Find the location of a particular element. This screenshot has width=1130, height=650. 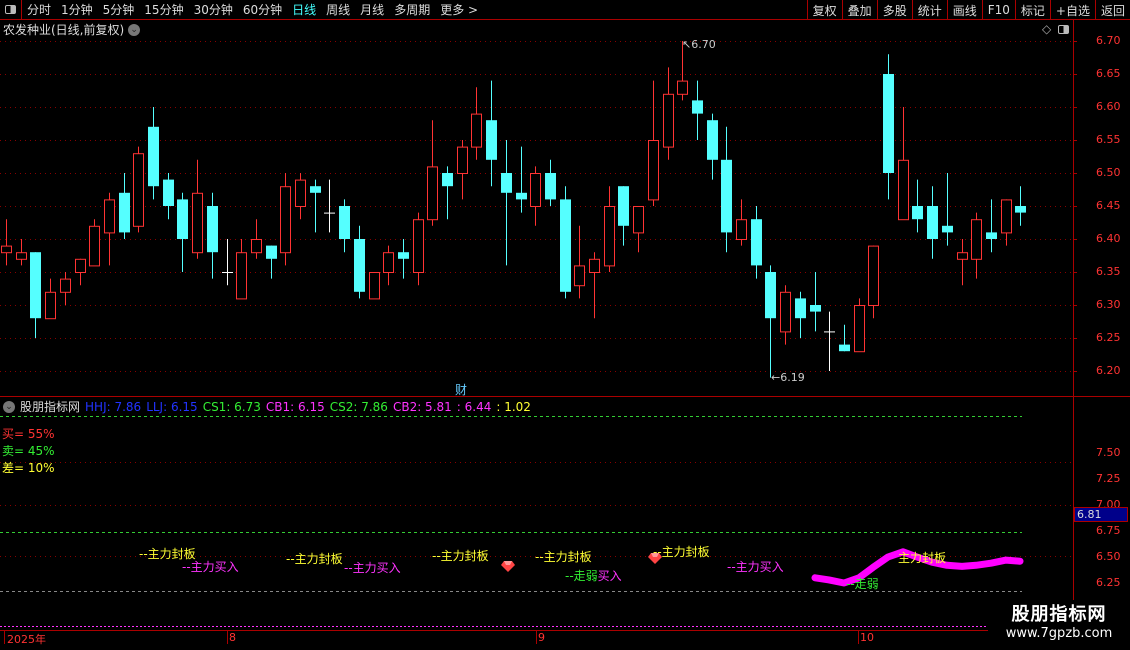

indicator-value: CS2: 7.86 is located at coordinates (358, 406).